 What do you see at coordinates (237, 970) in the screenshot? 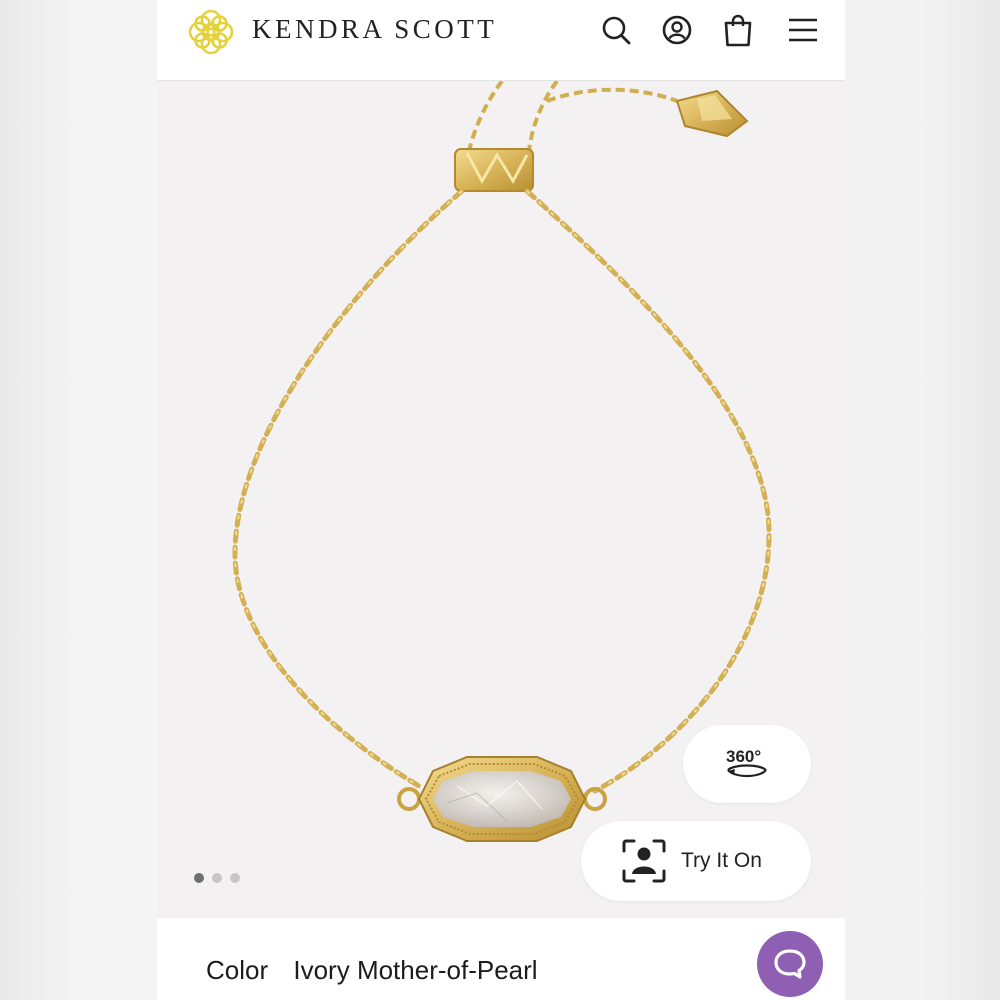
I see `color-label: Color` at bounding box center [237, 970].